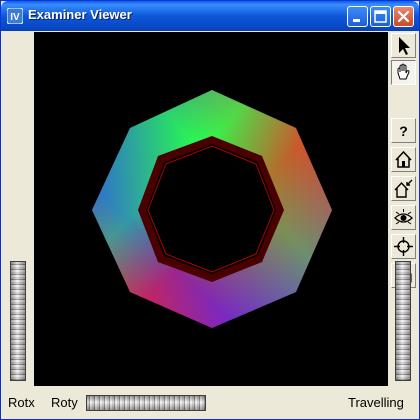 Image resolution: width=420 pixels, height=420 pixels. I want to click on set-home-button, so click(403, 188).